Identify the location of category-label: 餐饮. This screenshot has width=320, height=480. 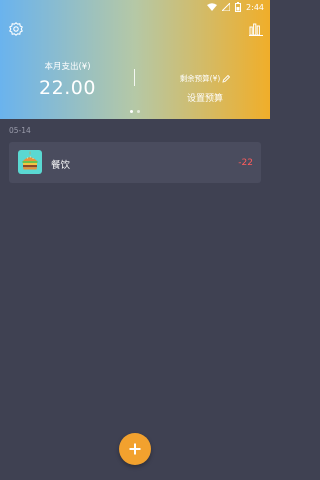
(61, 165).